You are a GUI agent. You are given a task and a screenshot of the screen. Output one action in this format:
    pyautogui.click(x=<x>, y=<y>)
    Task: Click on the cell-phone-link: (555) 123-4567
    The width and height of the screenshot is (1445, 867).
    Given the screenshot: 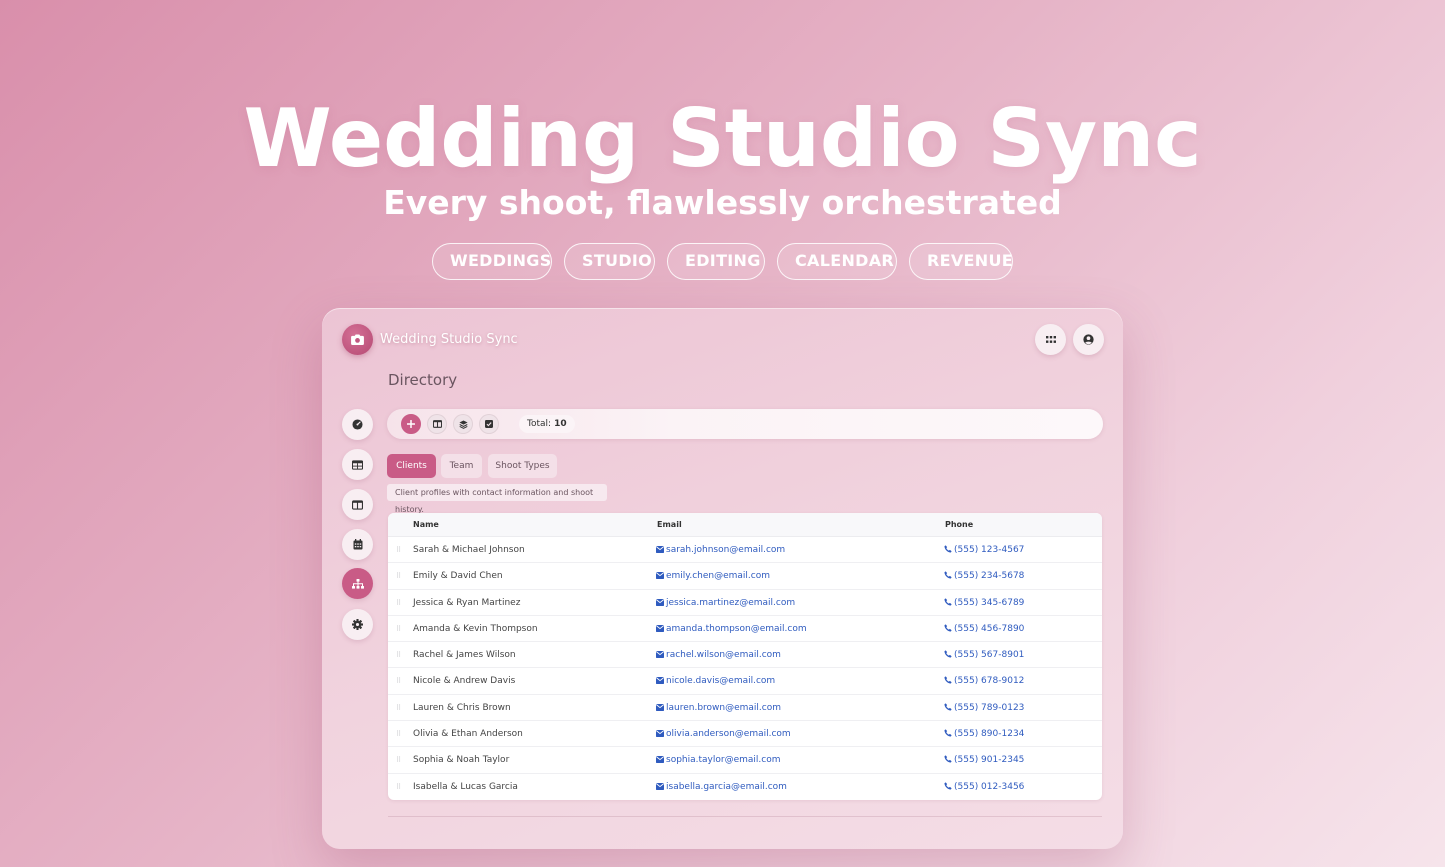 What is the action you would take?
    pyautogui.click(x=984, y=550)
    